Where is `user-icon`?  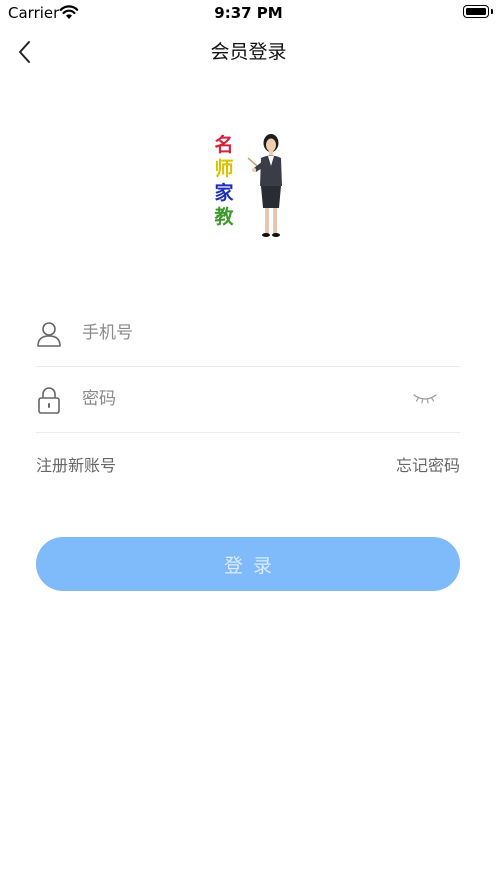 user-icon is located at coordinates (49, 334).